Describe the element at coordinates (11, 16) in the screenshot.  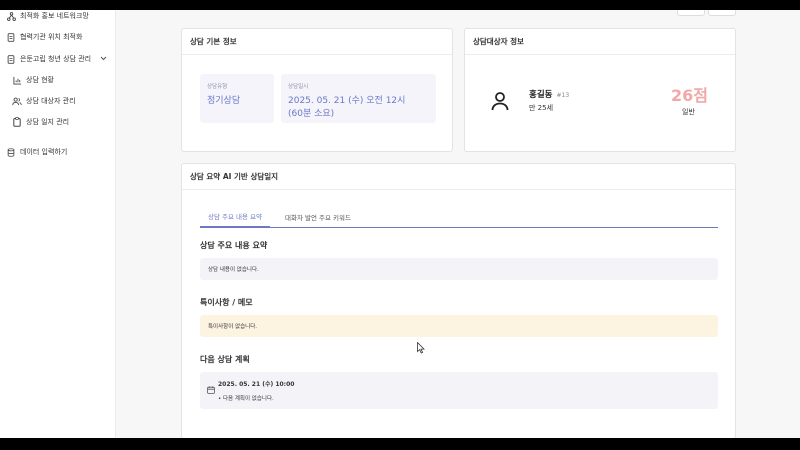
I see `network-icon` at that location.